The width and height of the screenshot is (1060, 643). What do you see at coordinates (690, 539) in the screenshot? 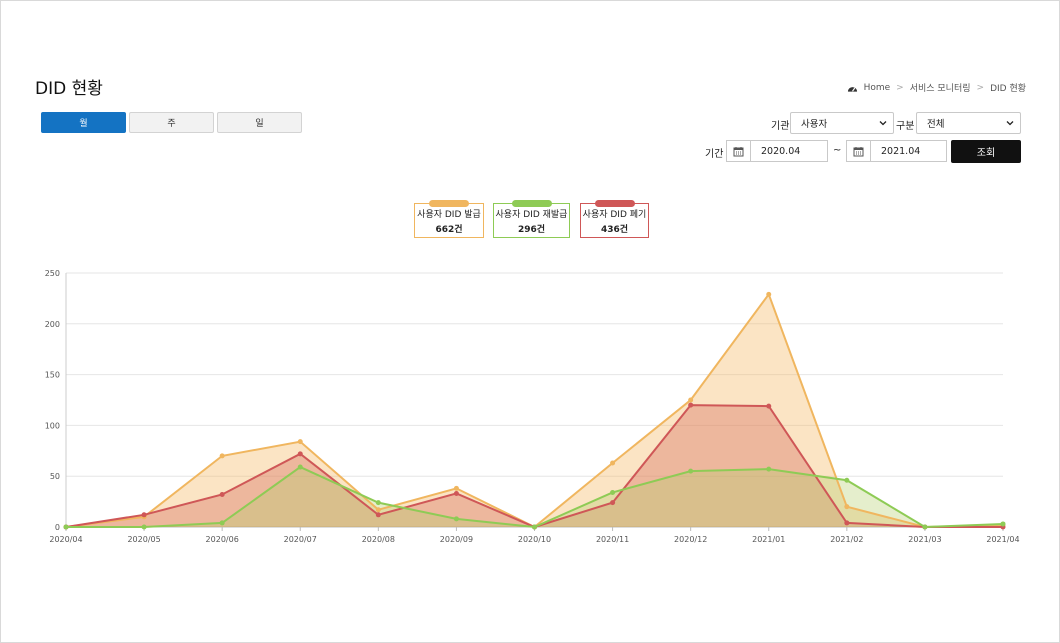
I see `x-tick-label: 2020/12` at bounding box center [690, 539].